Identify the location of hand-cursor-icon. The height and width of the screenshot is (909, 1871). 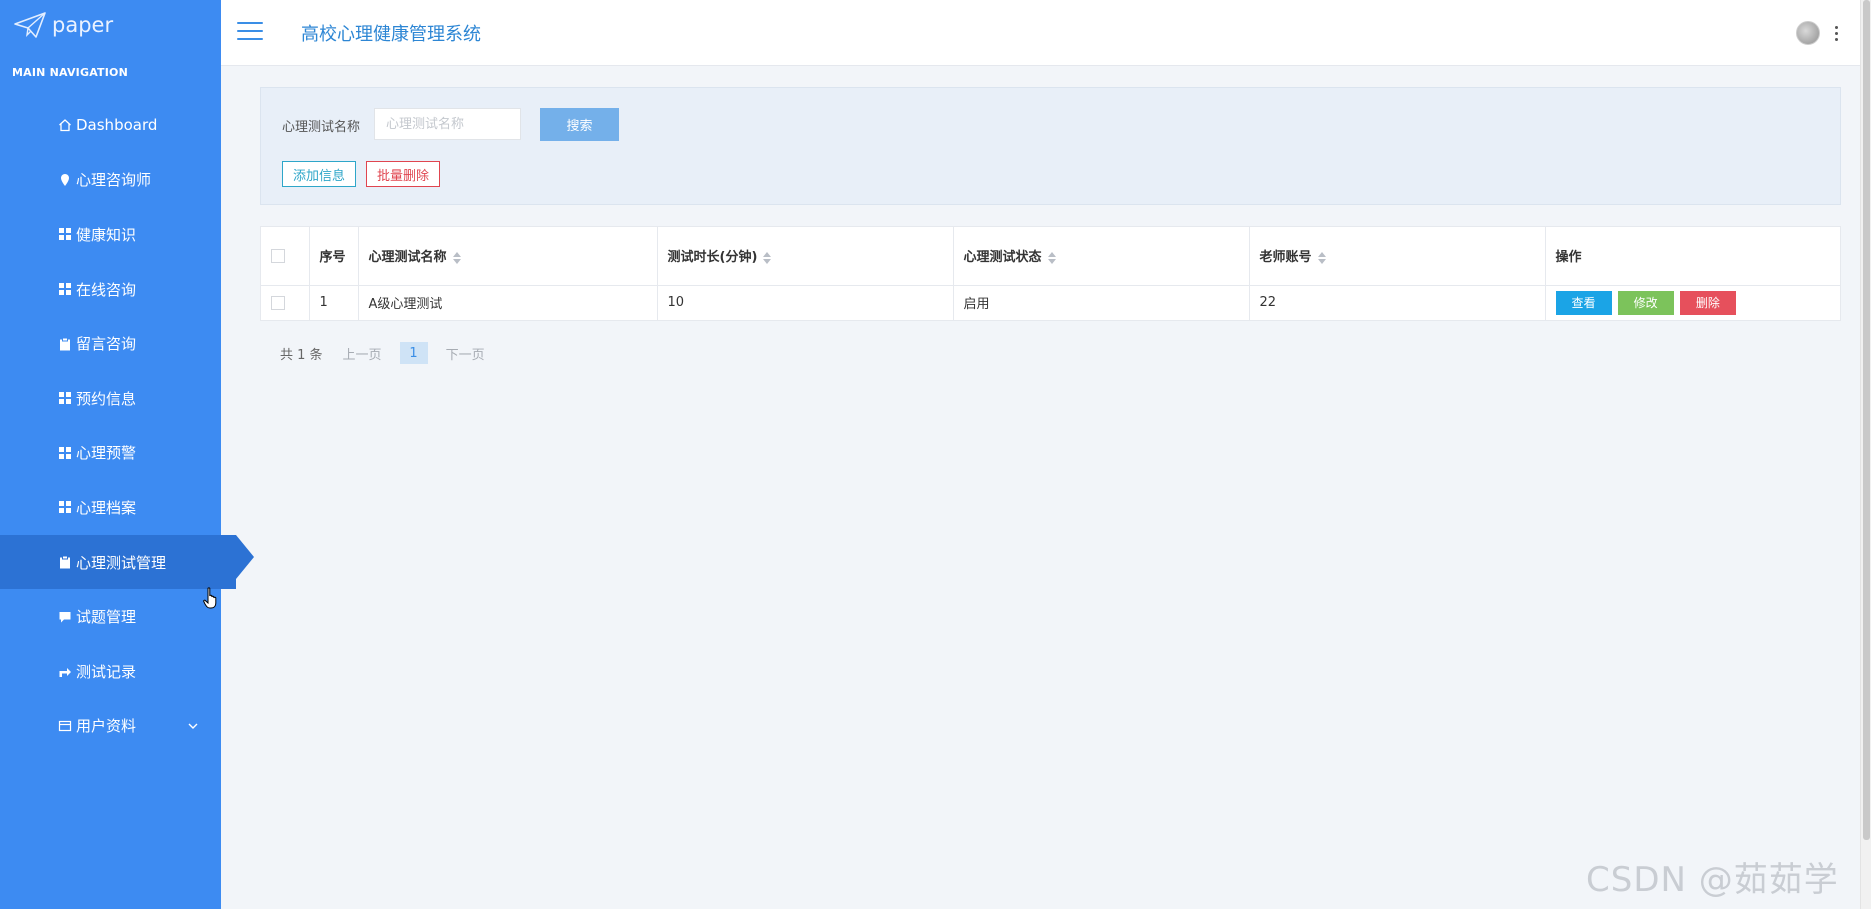
(210, 598).